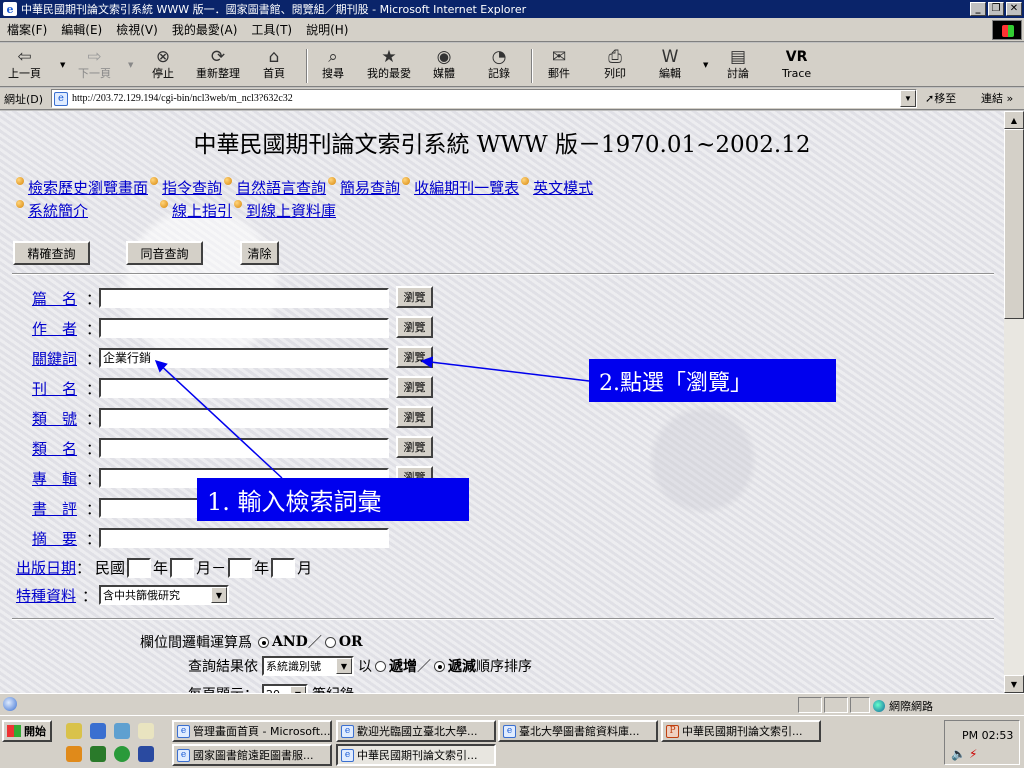 This screenshot has height=768, width=1024. What do you see at coordinates (74, 754) in the screenshot?
I see `quicklaunch-media-icon` at bounding box center [74, 754].